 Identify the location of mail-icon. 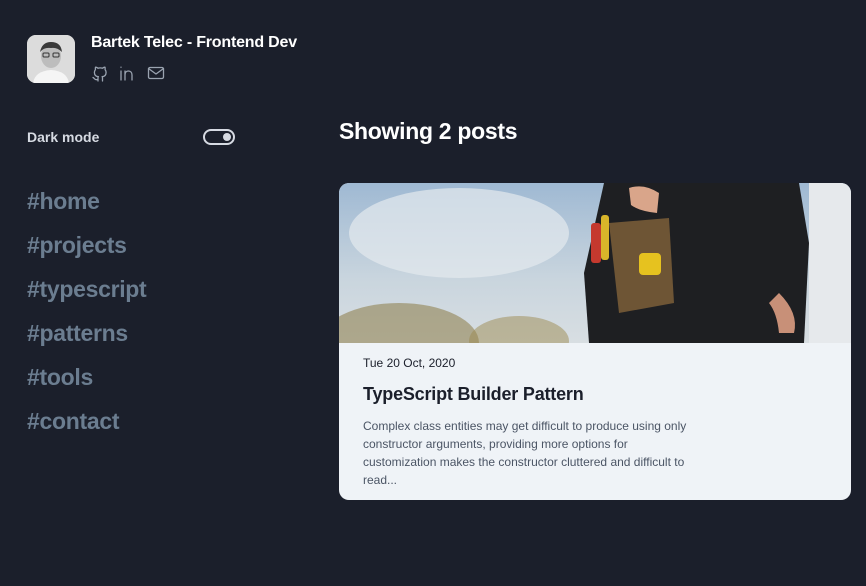
(157, 73).